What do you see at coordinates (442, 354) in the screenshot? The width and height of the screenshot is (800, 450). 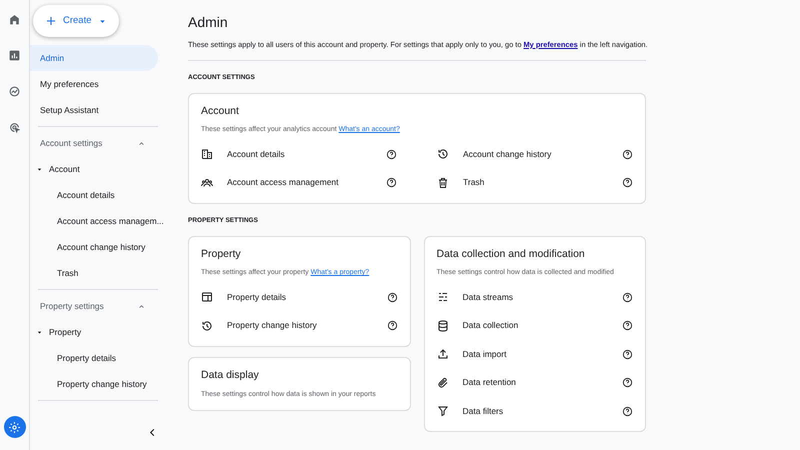 I see `upload-icon` at bounding box center [442, 354].